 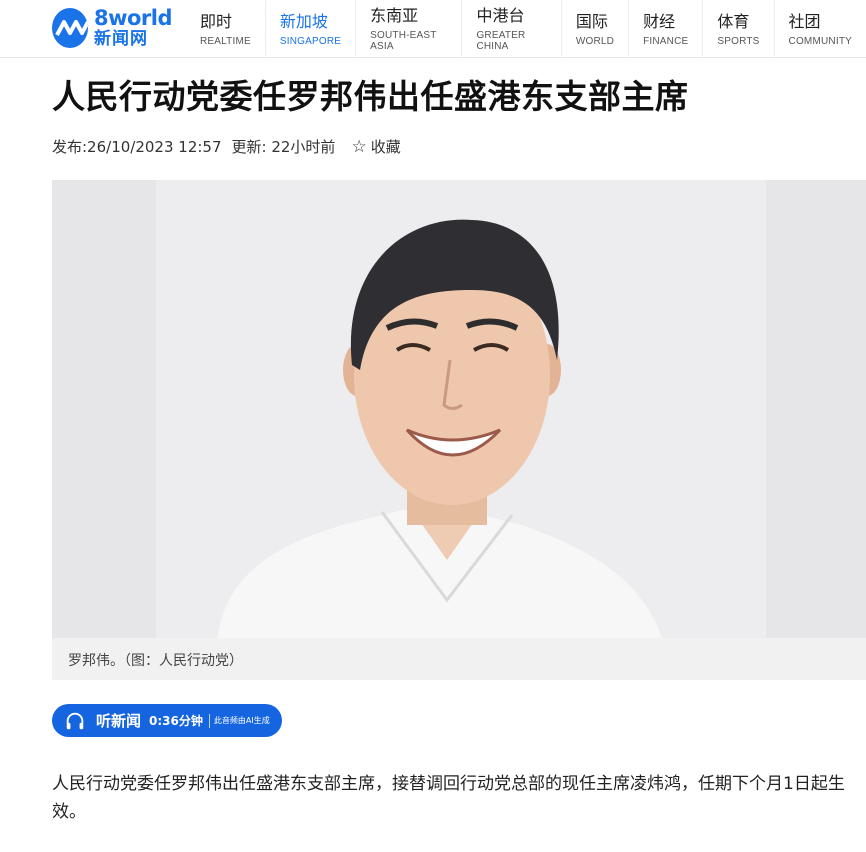 What do you see at coordinates (820, 41) in the screenshot?
I see `nav-item-sublabel: COMMUNITY` at bounding box center [820, 41].